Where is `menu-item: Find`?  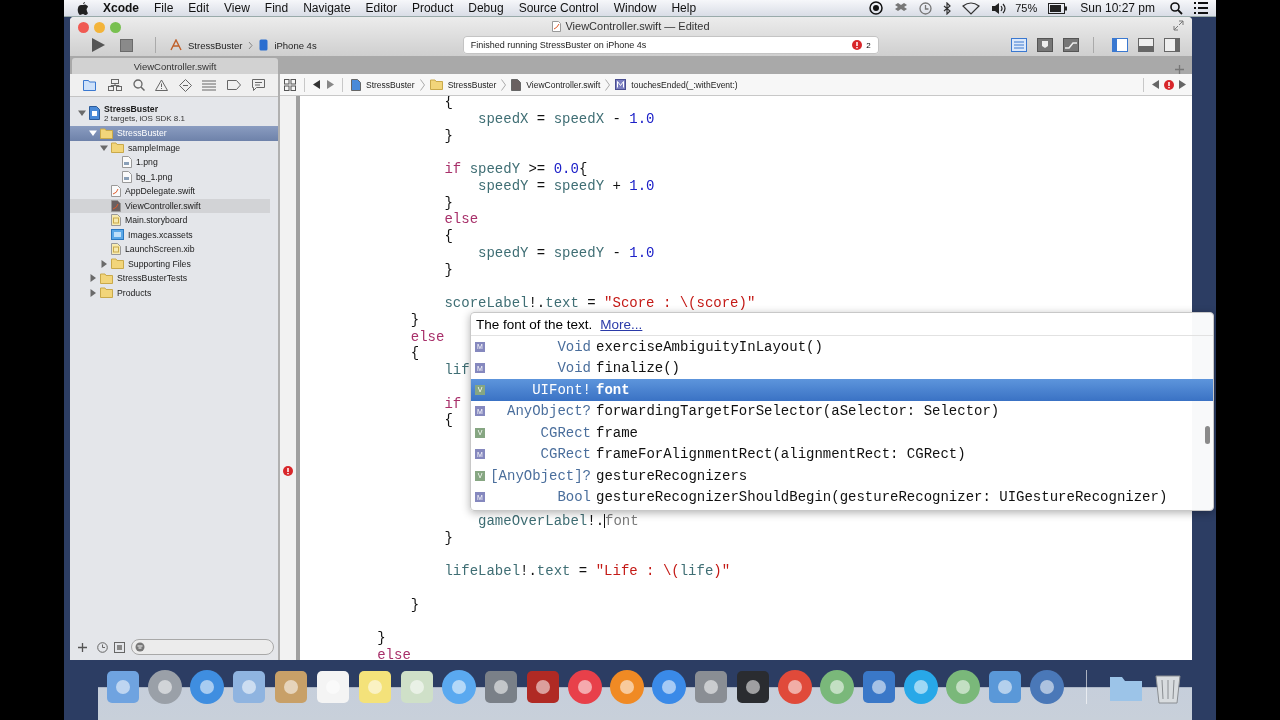
menu-item: Find is located at coordinates (276, 8).